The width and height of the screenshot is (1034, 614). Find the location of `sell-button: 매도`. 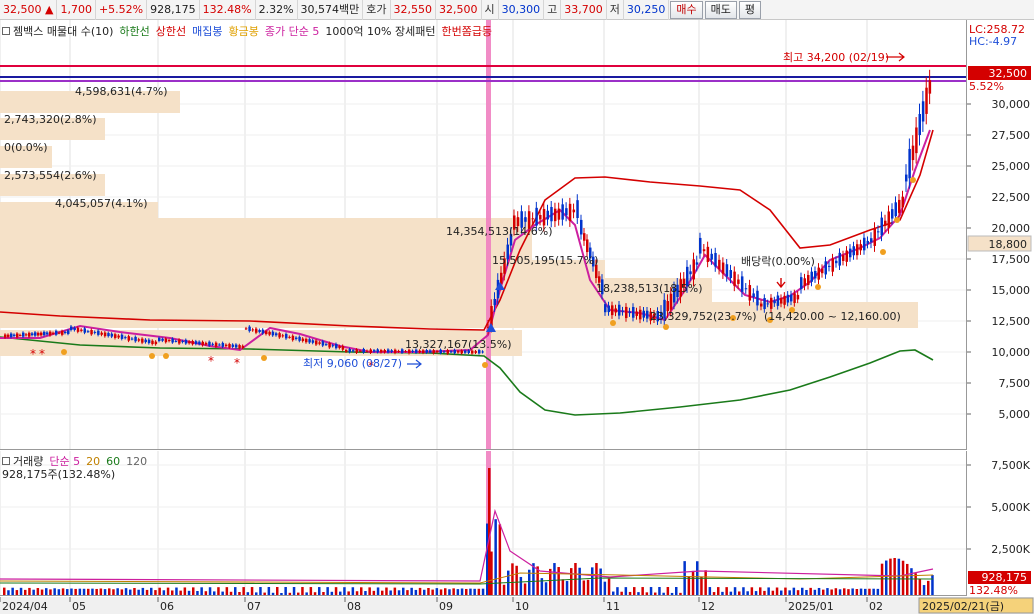

sell-button: 매도 is located at coordinates (720, 9).